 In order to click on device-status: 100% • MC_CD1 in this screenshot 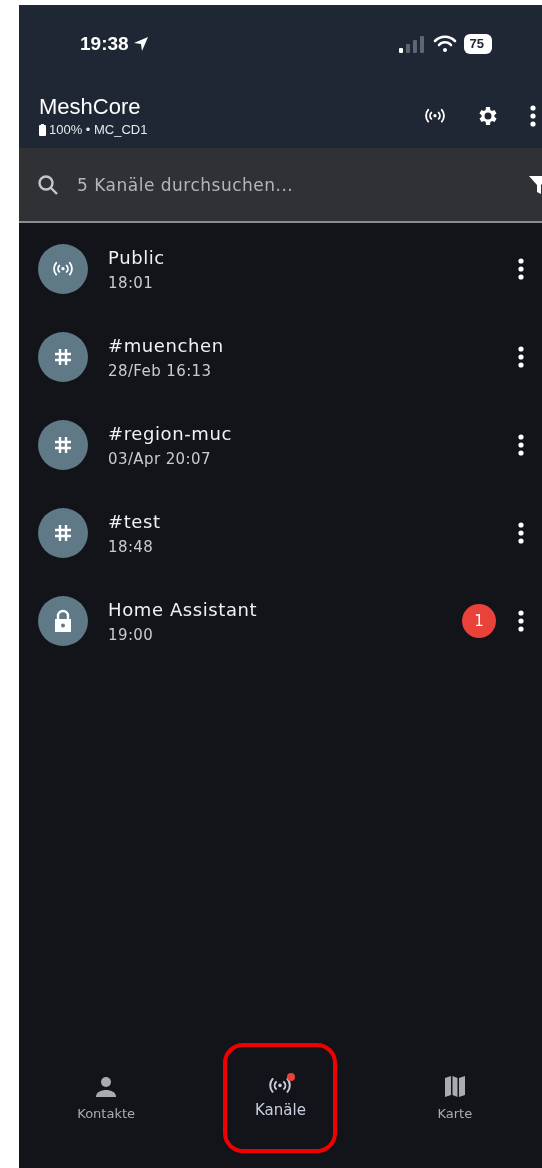, I will do `click(98, 129)`.